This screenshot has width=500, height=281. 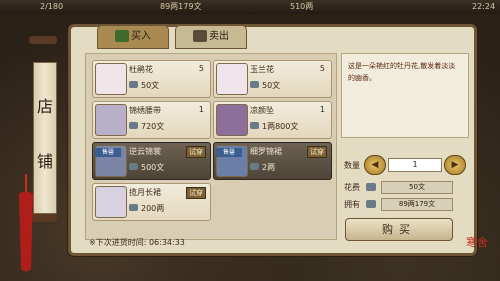 I want to click on quantity-increase-button: ▶, so click(x=455, y=165).